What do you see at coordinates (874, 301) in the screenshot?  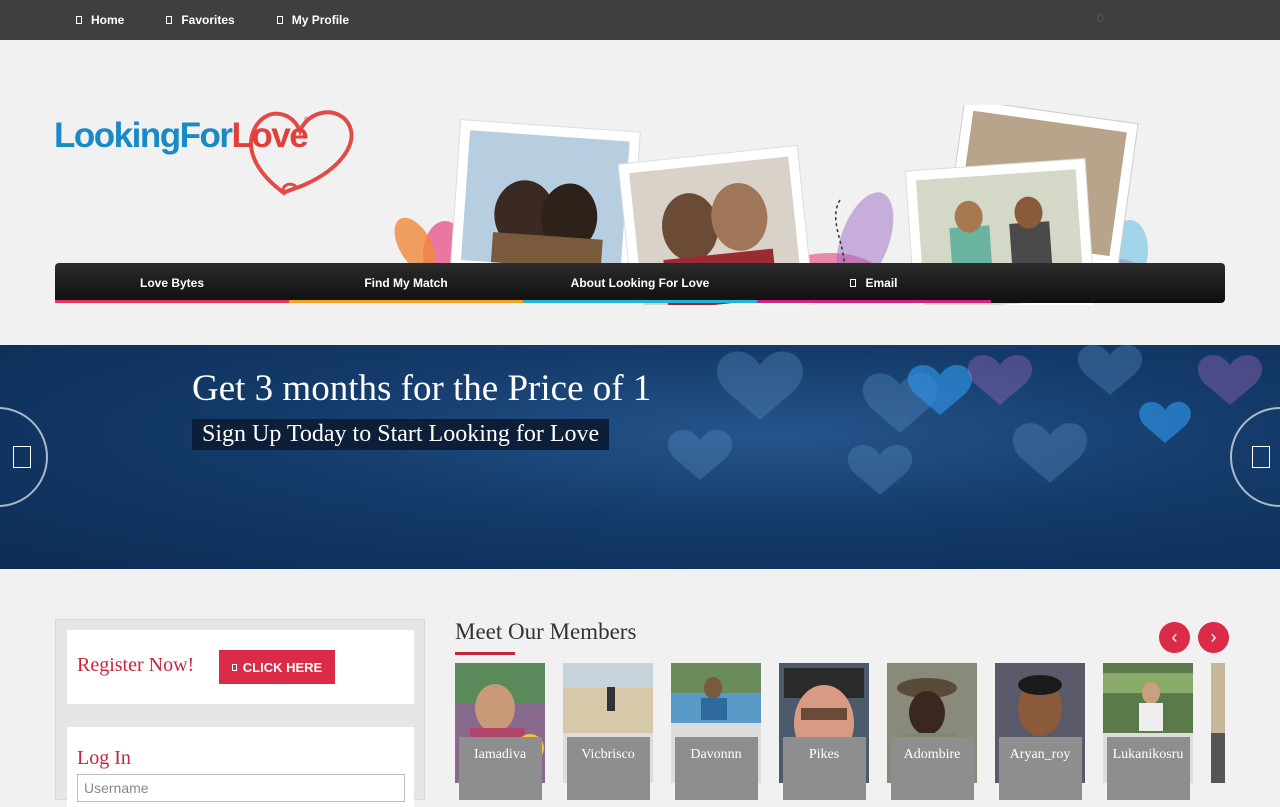 I see `mainnav-email-underline` at bounding box center [874, 301].